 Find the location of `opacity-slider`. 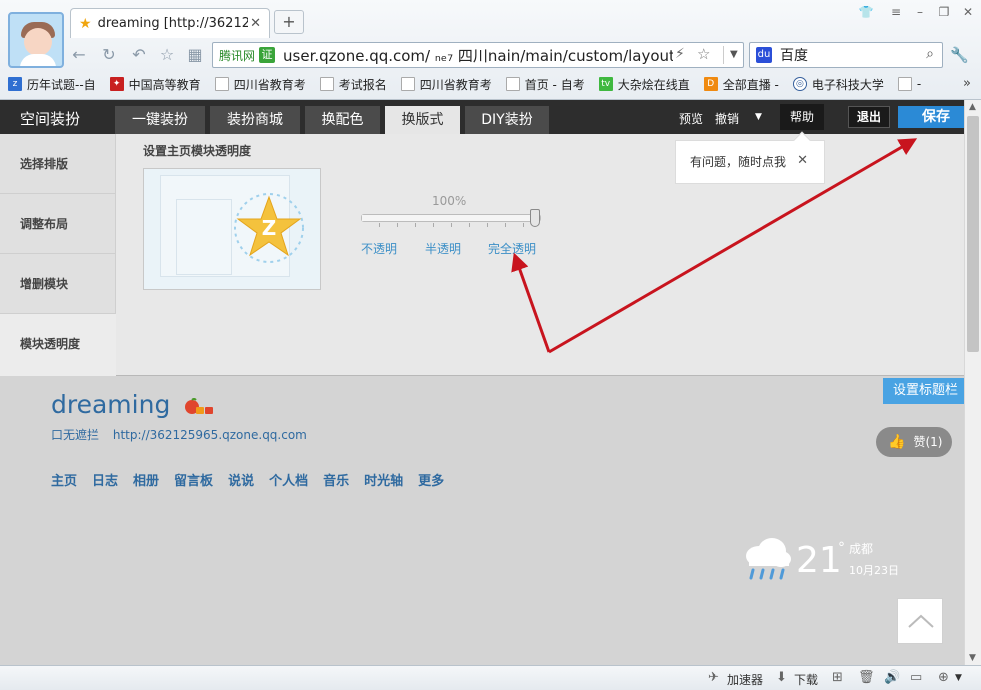

opacity-slider is located at coordinates (451, 218).